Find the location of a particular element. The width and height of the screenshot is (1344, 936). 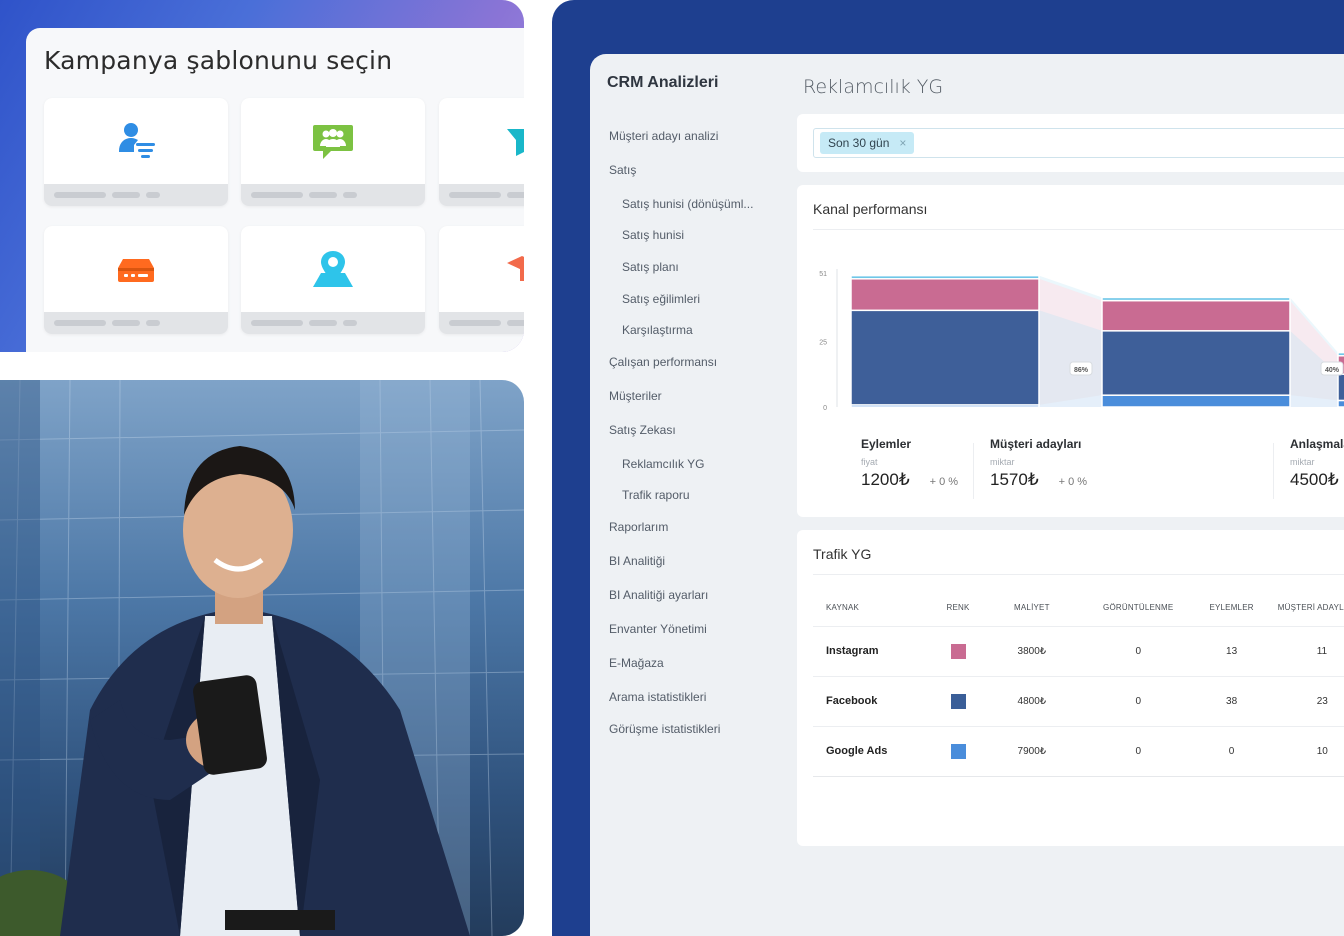

sidebar-item: Satış Zekası is located at coordinates (642, 430).